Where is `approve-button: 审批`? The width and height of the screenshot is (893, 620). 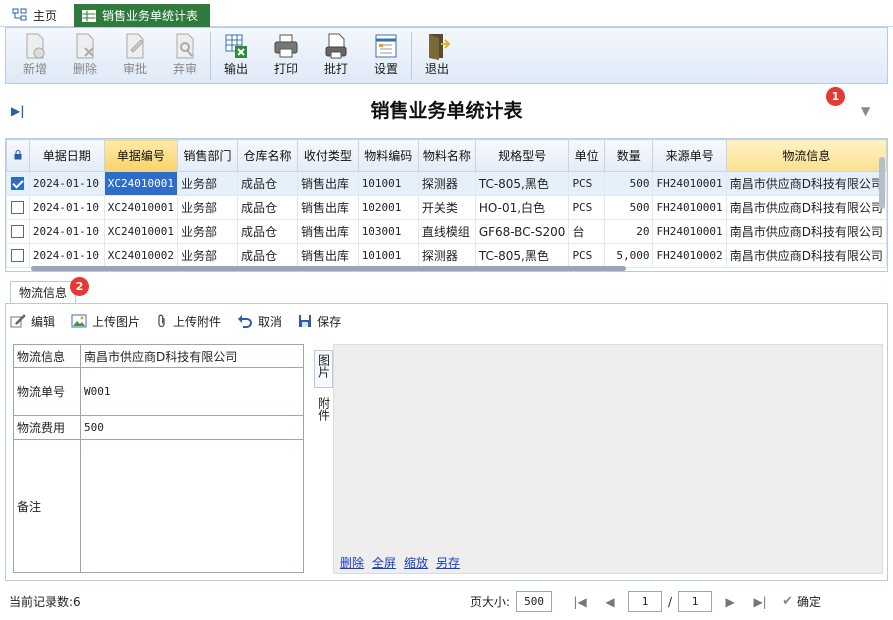 approve-button: 审批 is located at coordinates (135, 55).